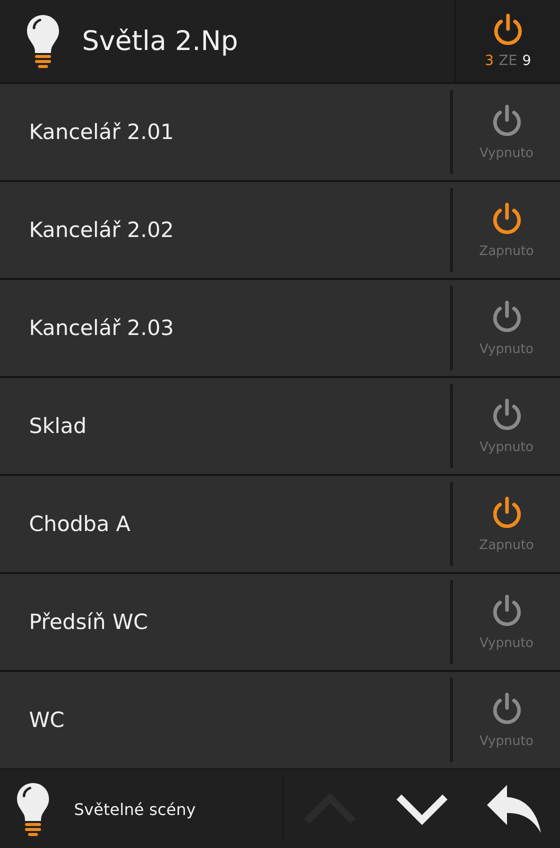 The height and width of the screenshot is (848, 560). What do you see at coordinates (101, 132) in the screenshot?
I see `light-name: Kancelář 2.01` at bounding box center [101, 132].